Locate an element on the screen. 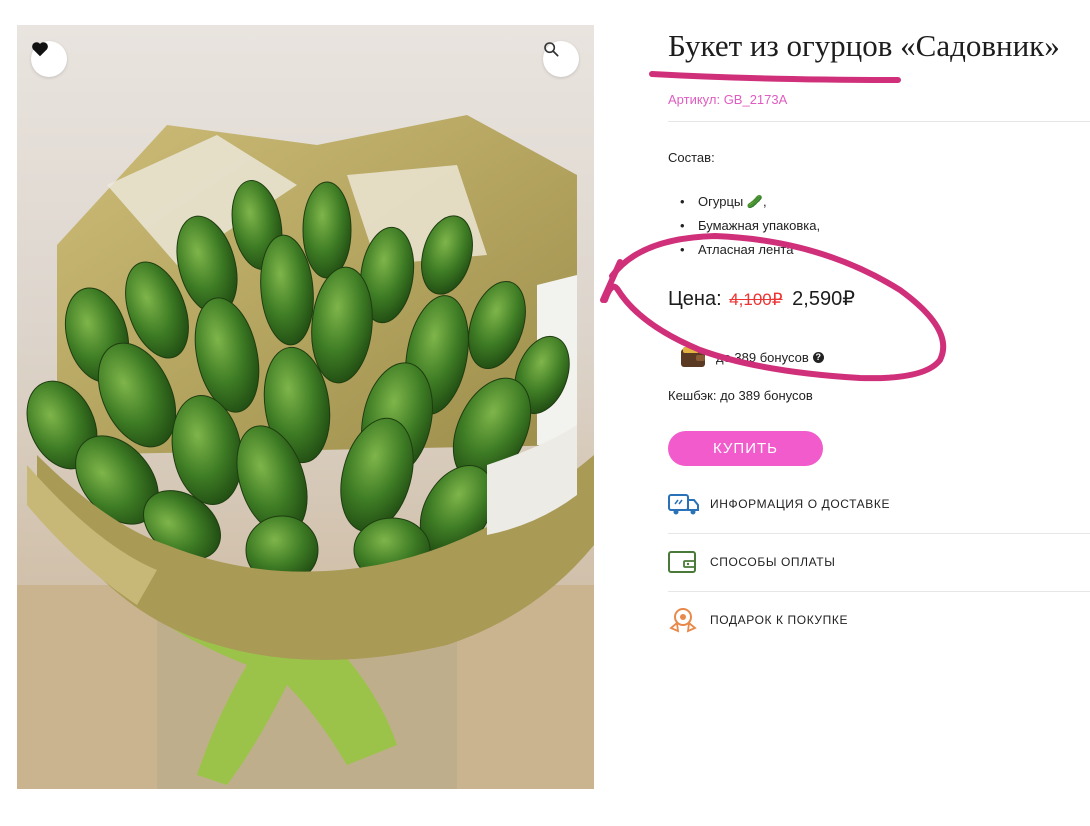 This screenshot has height=826, width=1090. composition-item: Огурцы 🥒, is located at coordinates (750, 202).